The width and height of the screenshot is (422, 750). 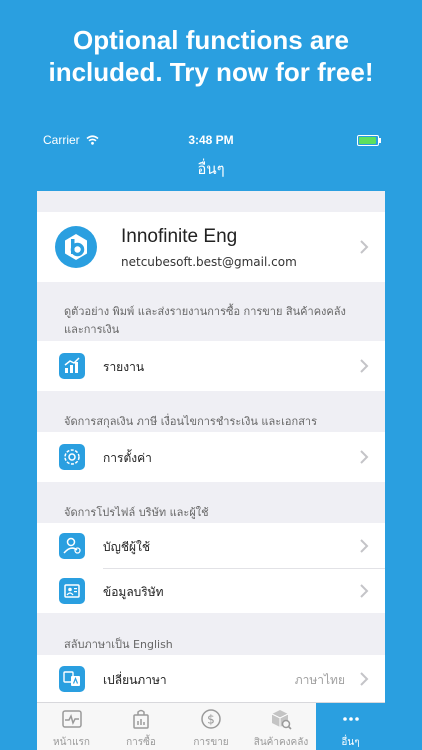 What do you see at coordinates (211, 40) in the screenshot?
I see `promo-line-1: Optional functions are` at bounding box center [211, 40].